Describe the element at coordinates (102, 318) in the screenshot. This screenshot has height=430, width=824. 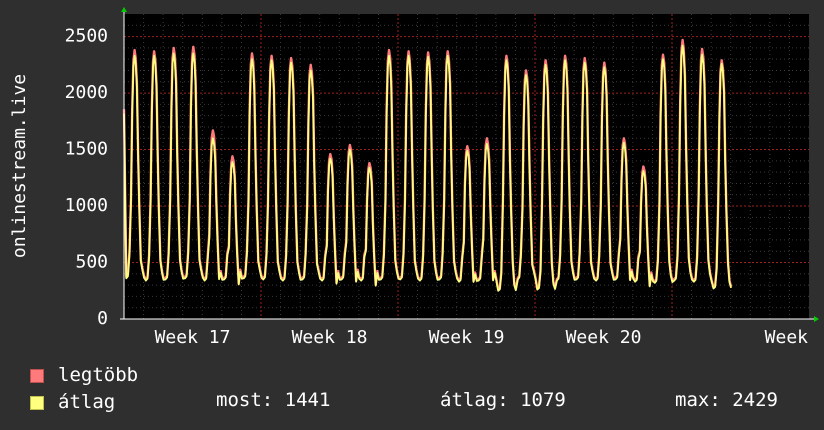
I see `y-tick-label: 0` at that location.